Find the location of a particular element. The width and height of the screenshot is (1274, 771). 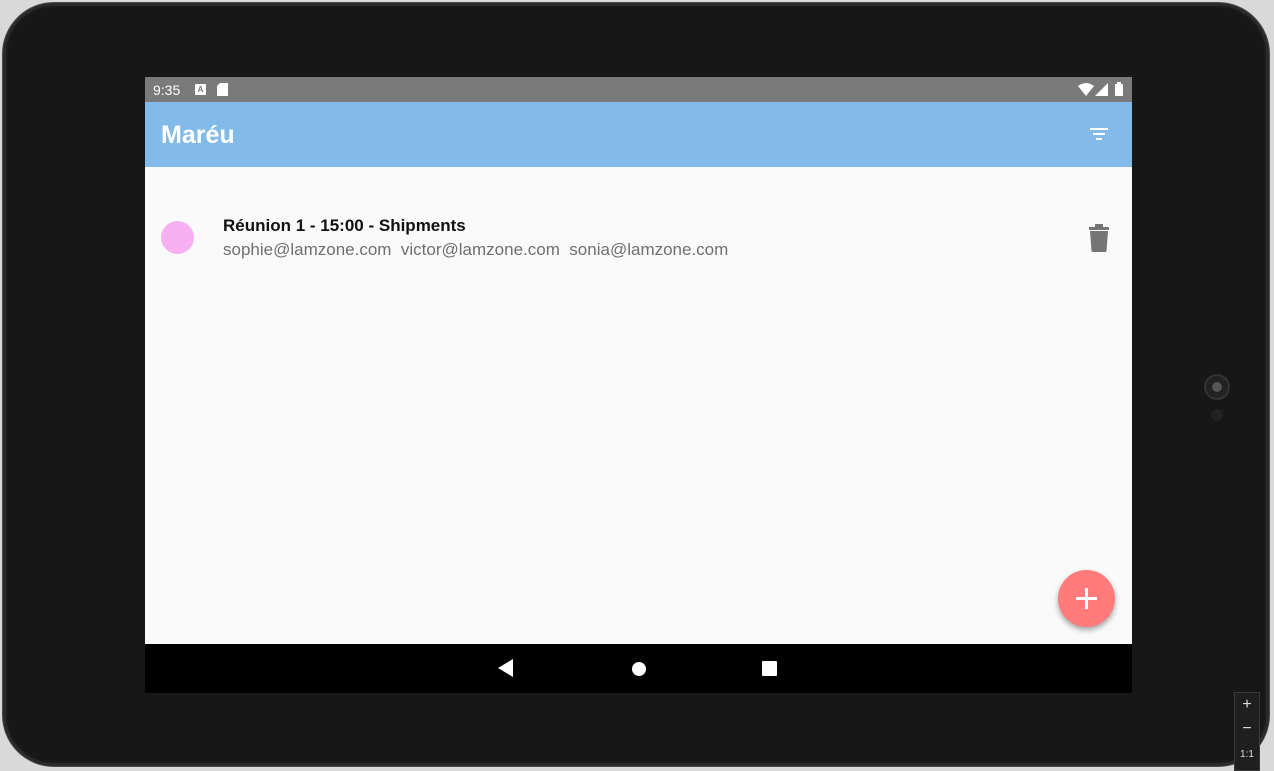

signal-icon is located at coordinates (1101, 92).